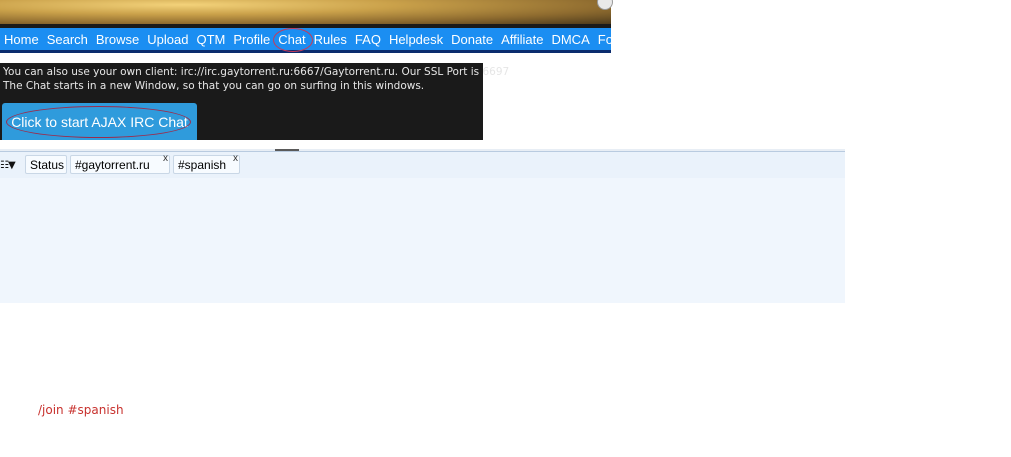  I want to click on scroll-indicator, so click(605, 5).